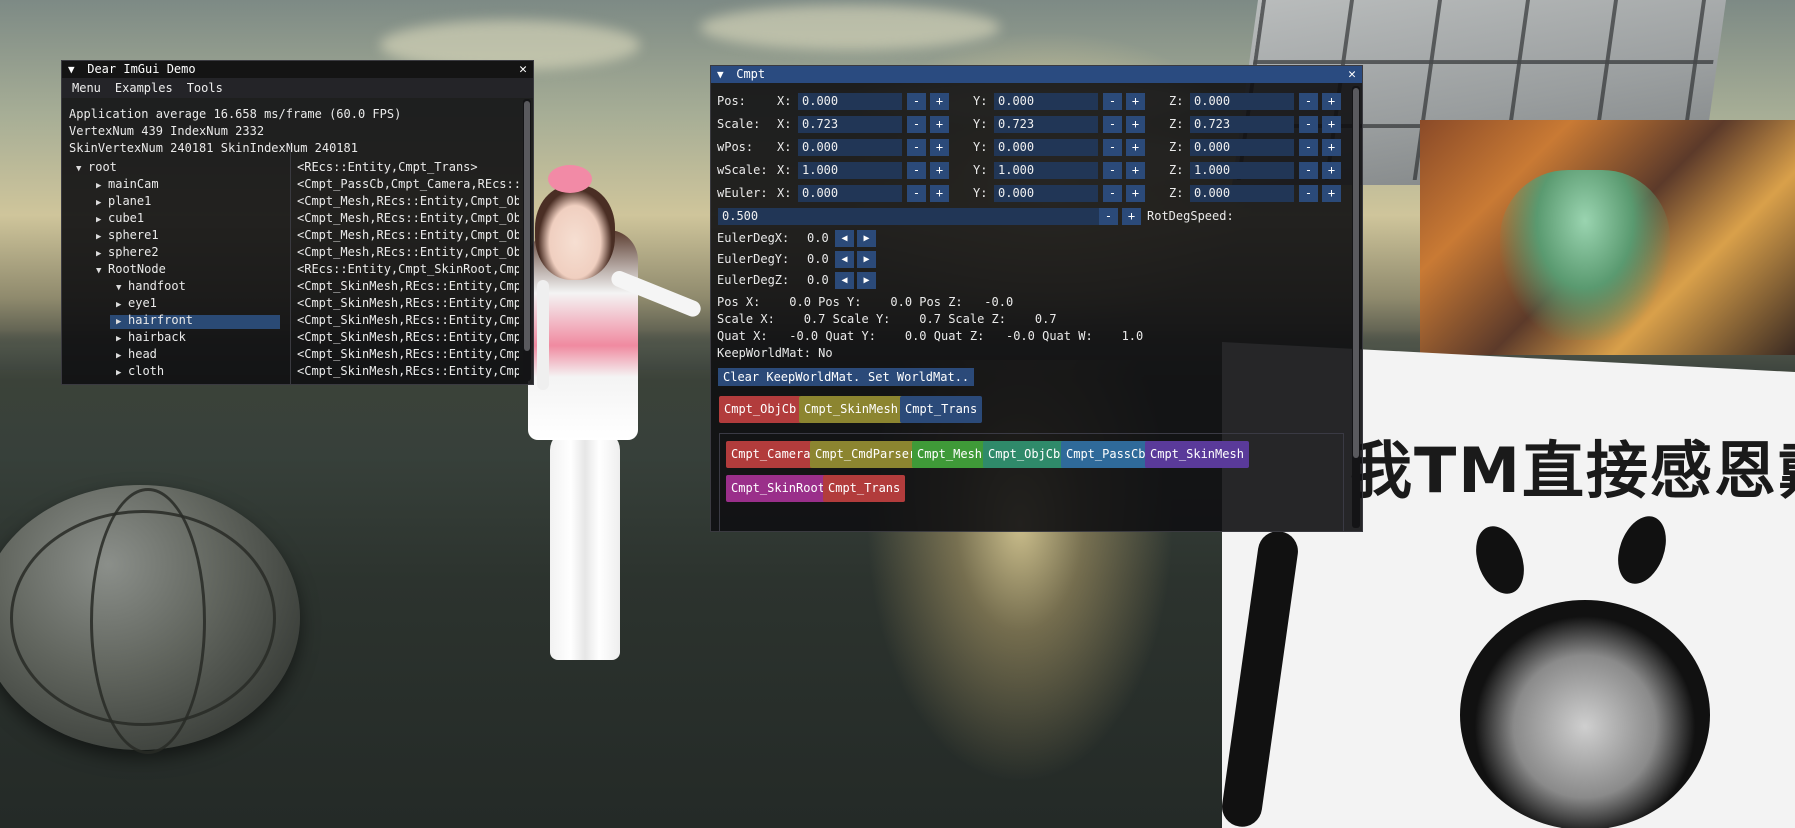  I want to click on tree-node-rootnode: ▼ RootNode, so click(131, 269).